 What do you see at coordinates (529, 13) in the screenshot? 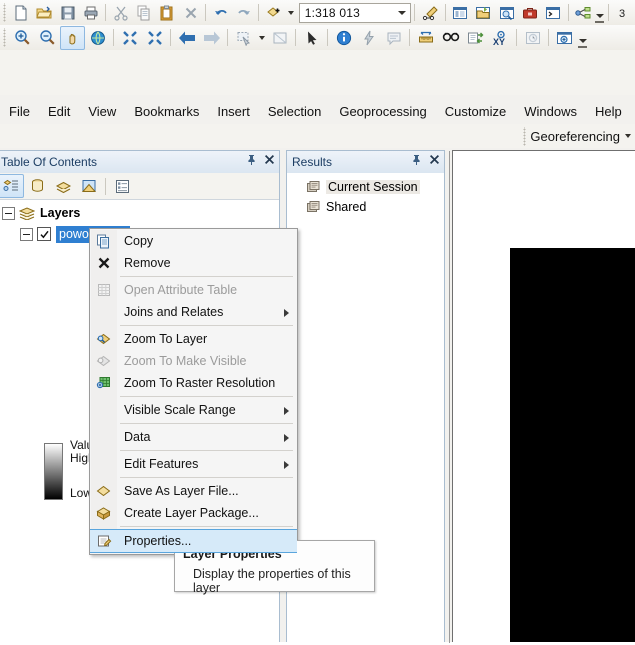
I see `toolbox-icon` at bounding box center [529, 13].